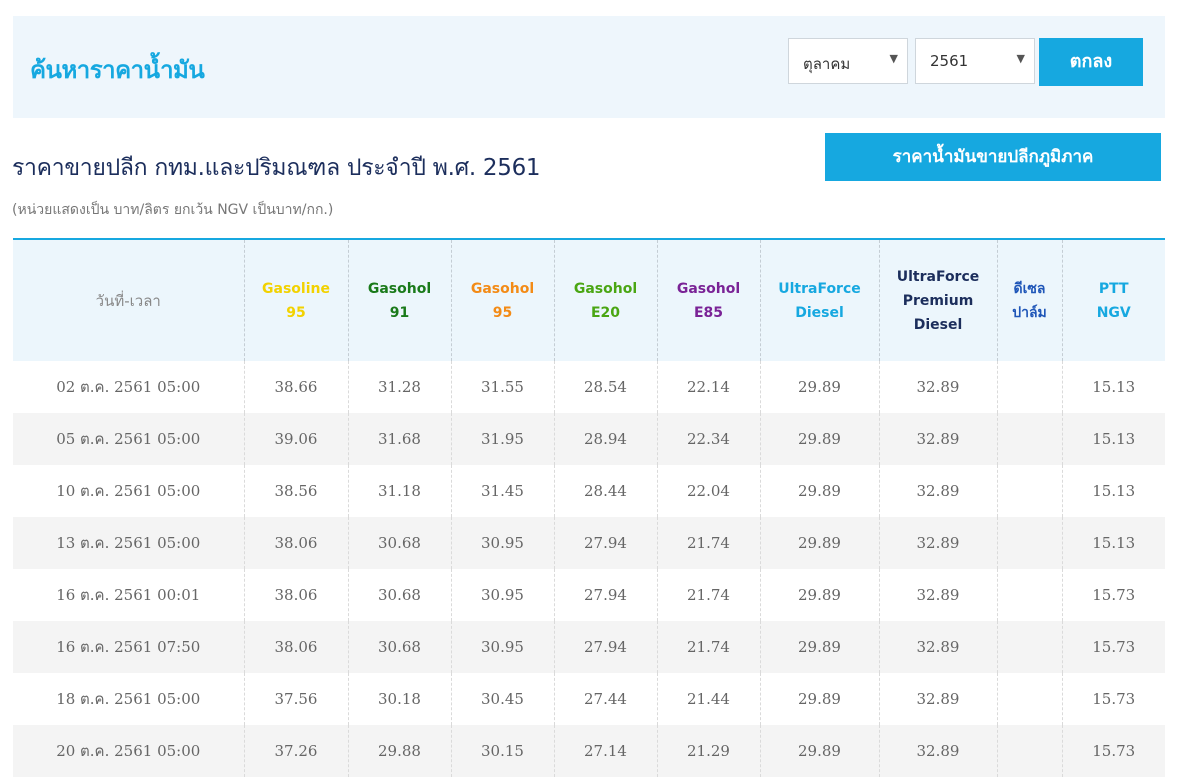 This screenshot has height=783, width=1178. Describe the element at coordinates (399, 312) in the screenshot. I see `column-header-label: 91` at that location.